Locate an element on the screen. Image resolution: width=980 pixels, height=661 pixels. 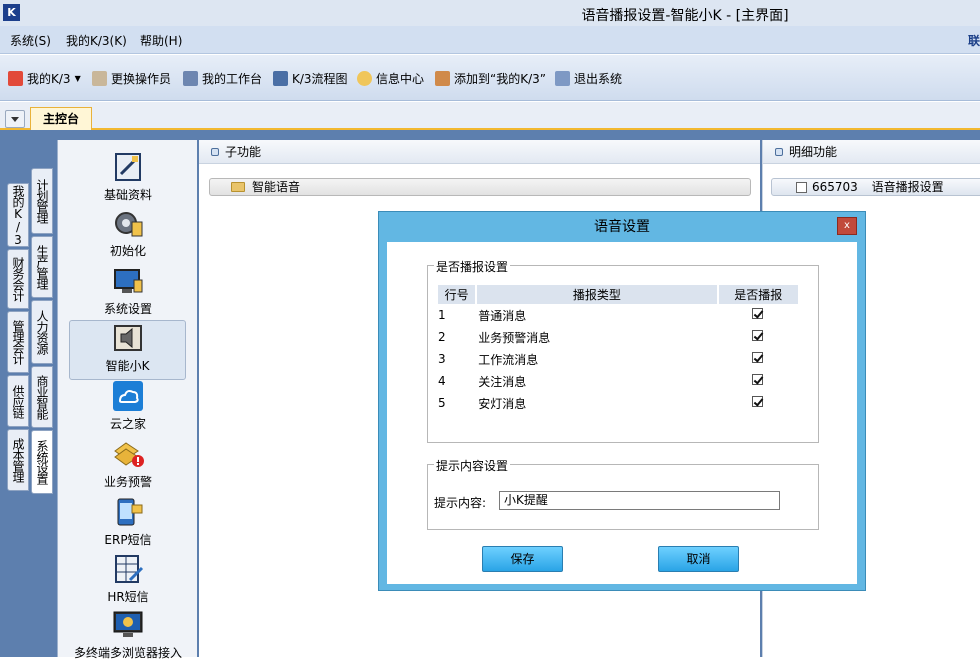
save-button: 保存 is located at coordinates (522, 559).